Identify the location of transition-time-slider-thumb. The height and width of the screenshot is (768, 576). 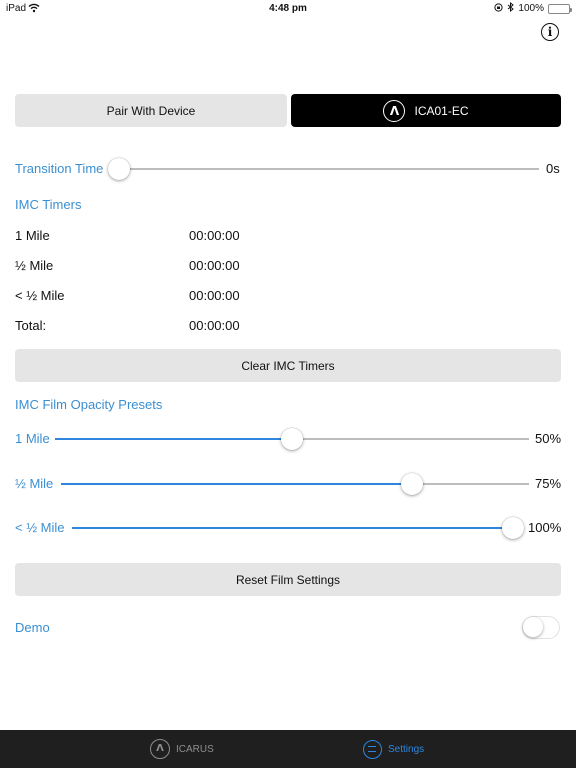
(119, 169).